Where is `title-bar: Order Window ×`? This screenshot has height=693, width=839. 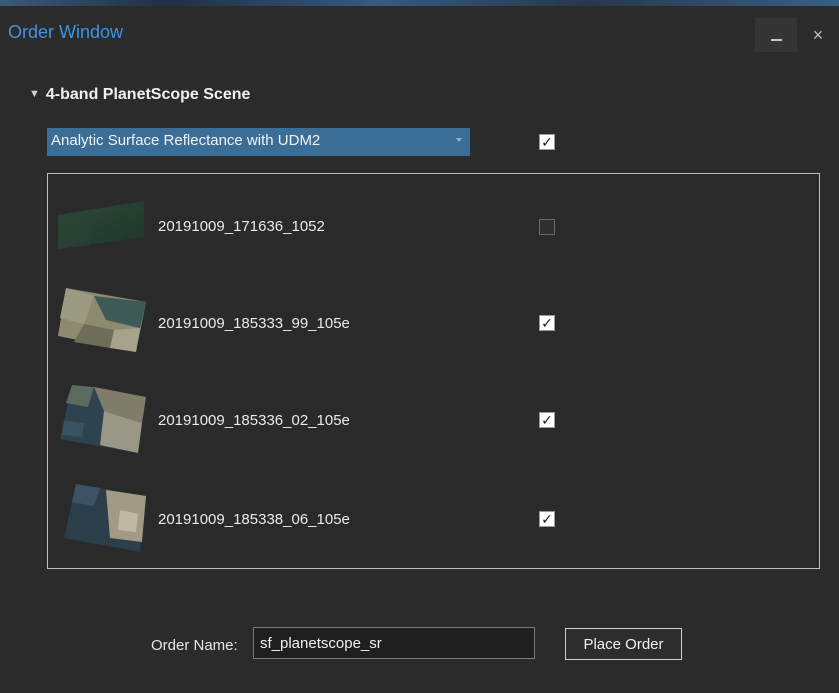
title-bar: Order Window × is located at coordinates (419, 31).